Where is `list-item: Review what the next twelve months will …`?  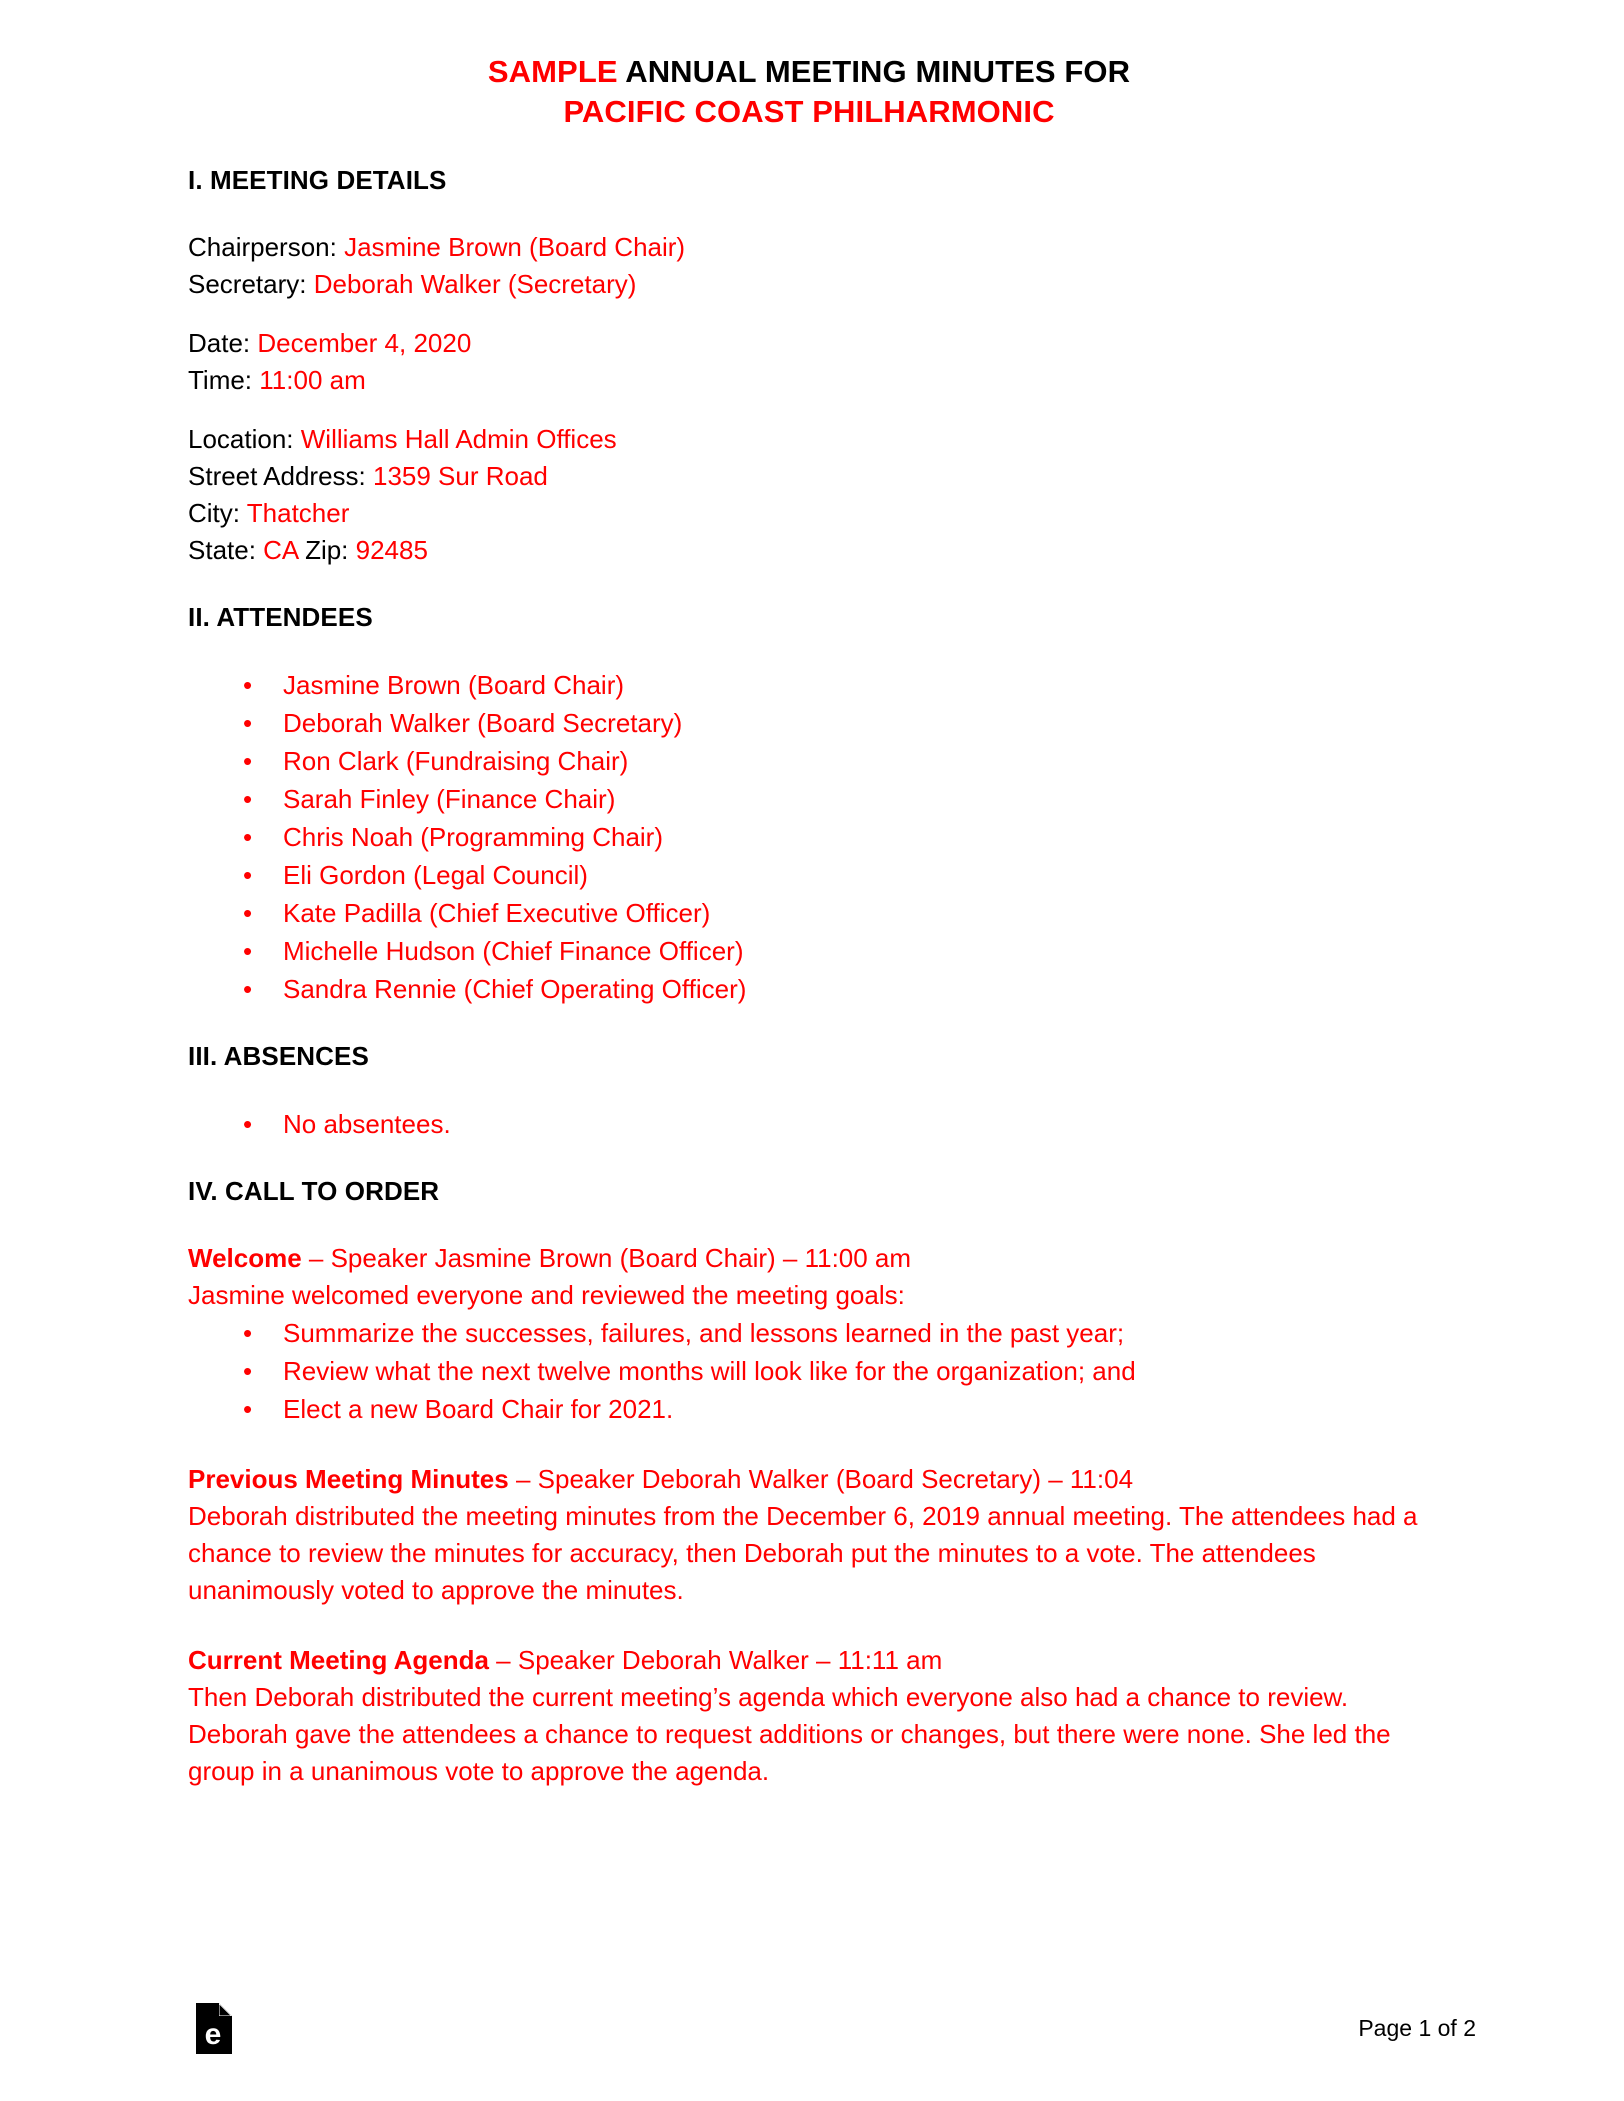 list-item: Review what the next twelve months will … is located at coordinates (813, 1371).